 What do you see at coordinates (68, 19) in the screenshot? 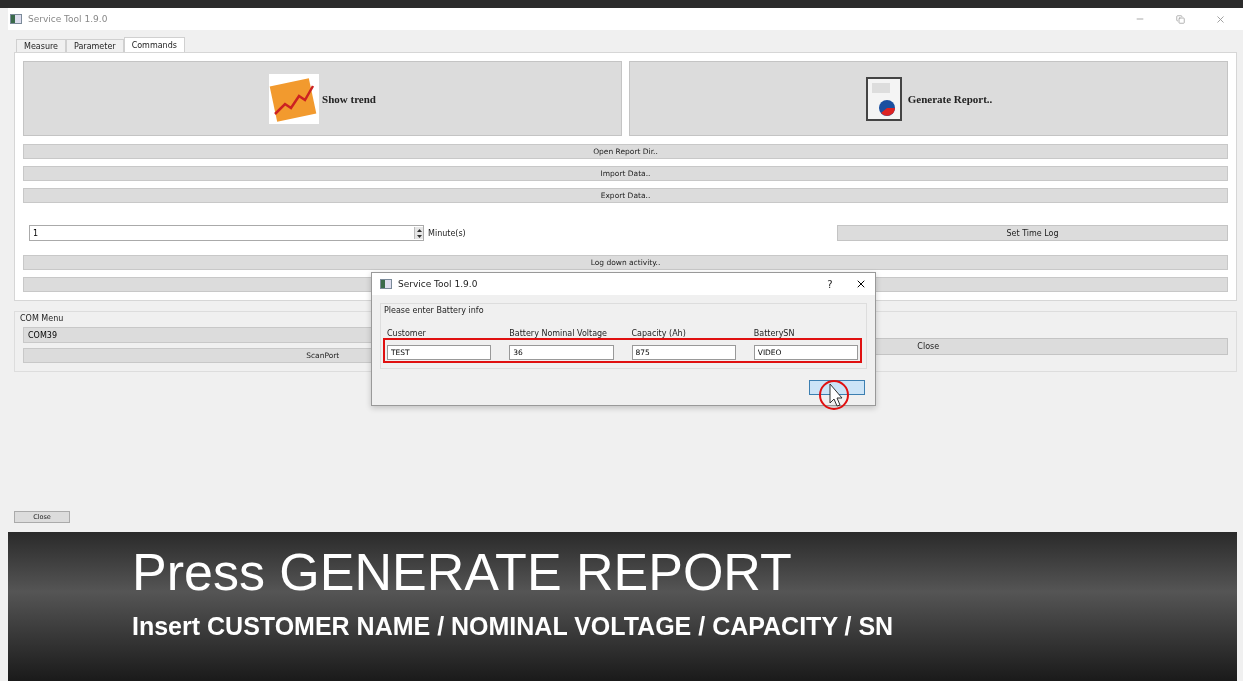
I see `window-title: Service Tool 1.9.0` at bounding box center [68, 19].